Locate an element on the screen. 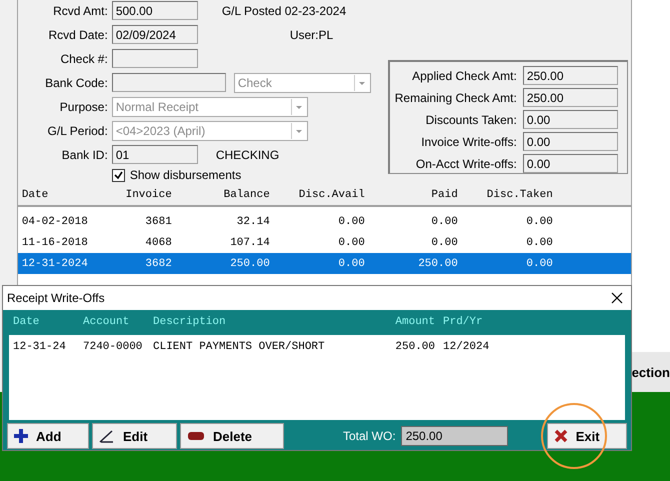 This screenshot has height=481, width=670. column-header: Account is located at coordinates (106, 322).